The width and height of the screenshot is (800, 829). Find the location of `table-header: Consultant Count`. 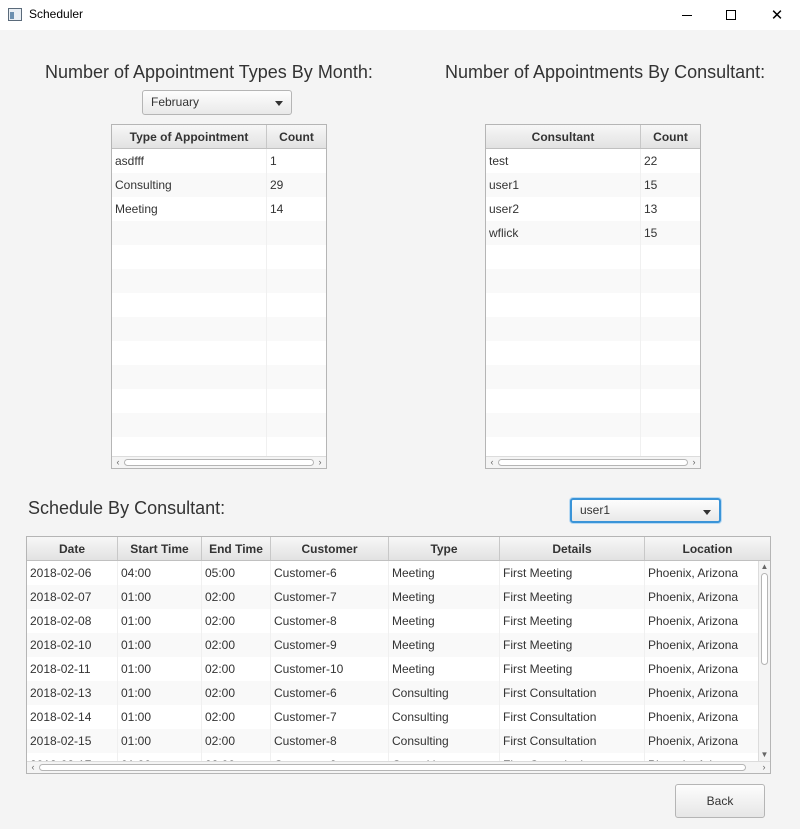

table-header: Consultant Count is located at coordinates (593, 137).